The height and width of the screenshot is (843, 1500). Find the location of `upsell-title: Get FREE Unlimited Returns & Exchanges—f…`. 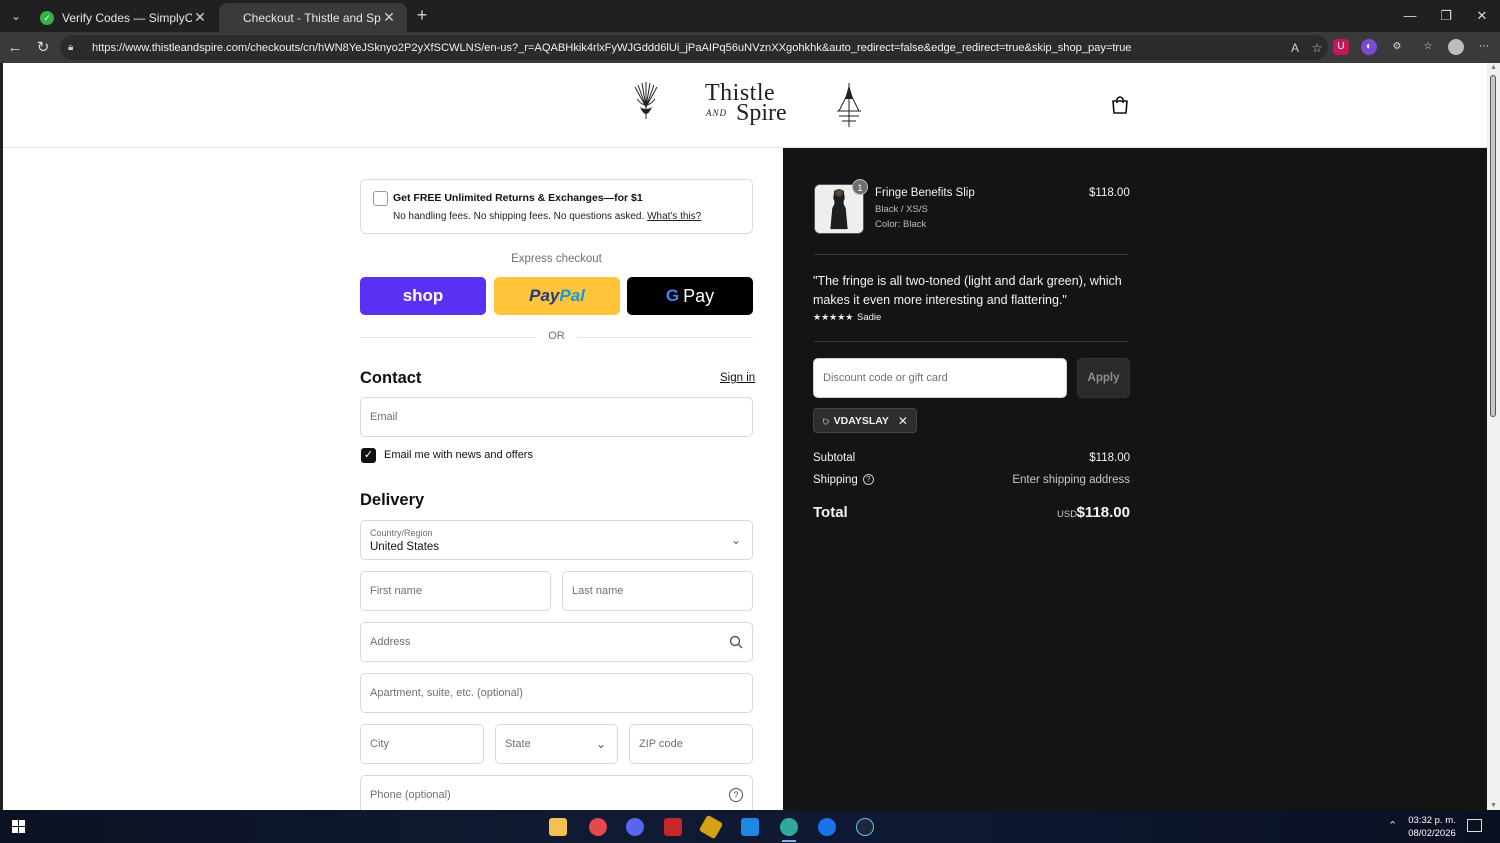

upsell-title: Get FREE Unlimited Returns & Exchanges—f… is located at coordinates (518, 198).